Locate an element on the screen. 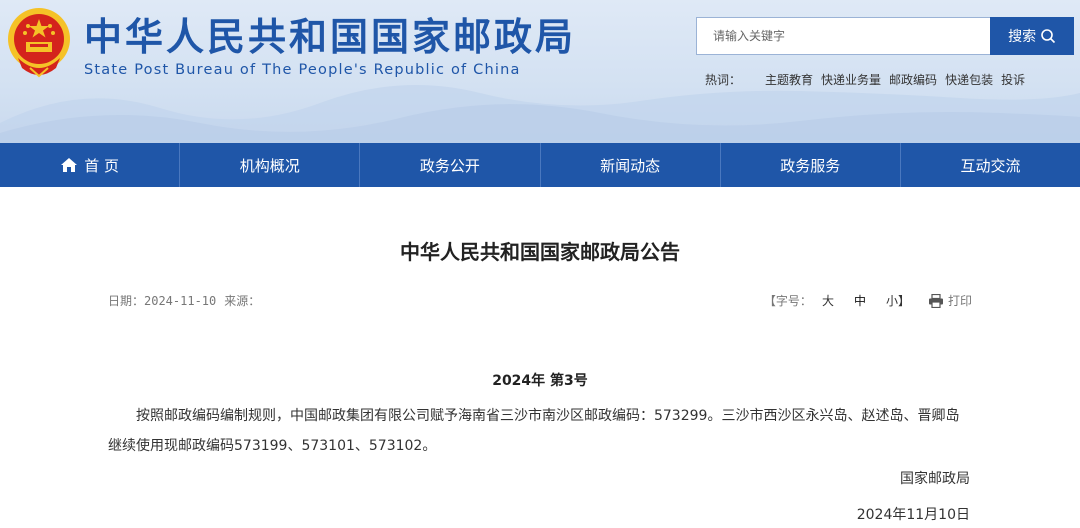 This screenshot has width=1080, height=528. nav-item-interaction: 互动交流 is located at coordinates (990, 165).